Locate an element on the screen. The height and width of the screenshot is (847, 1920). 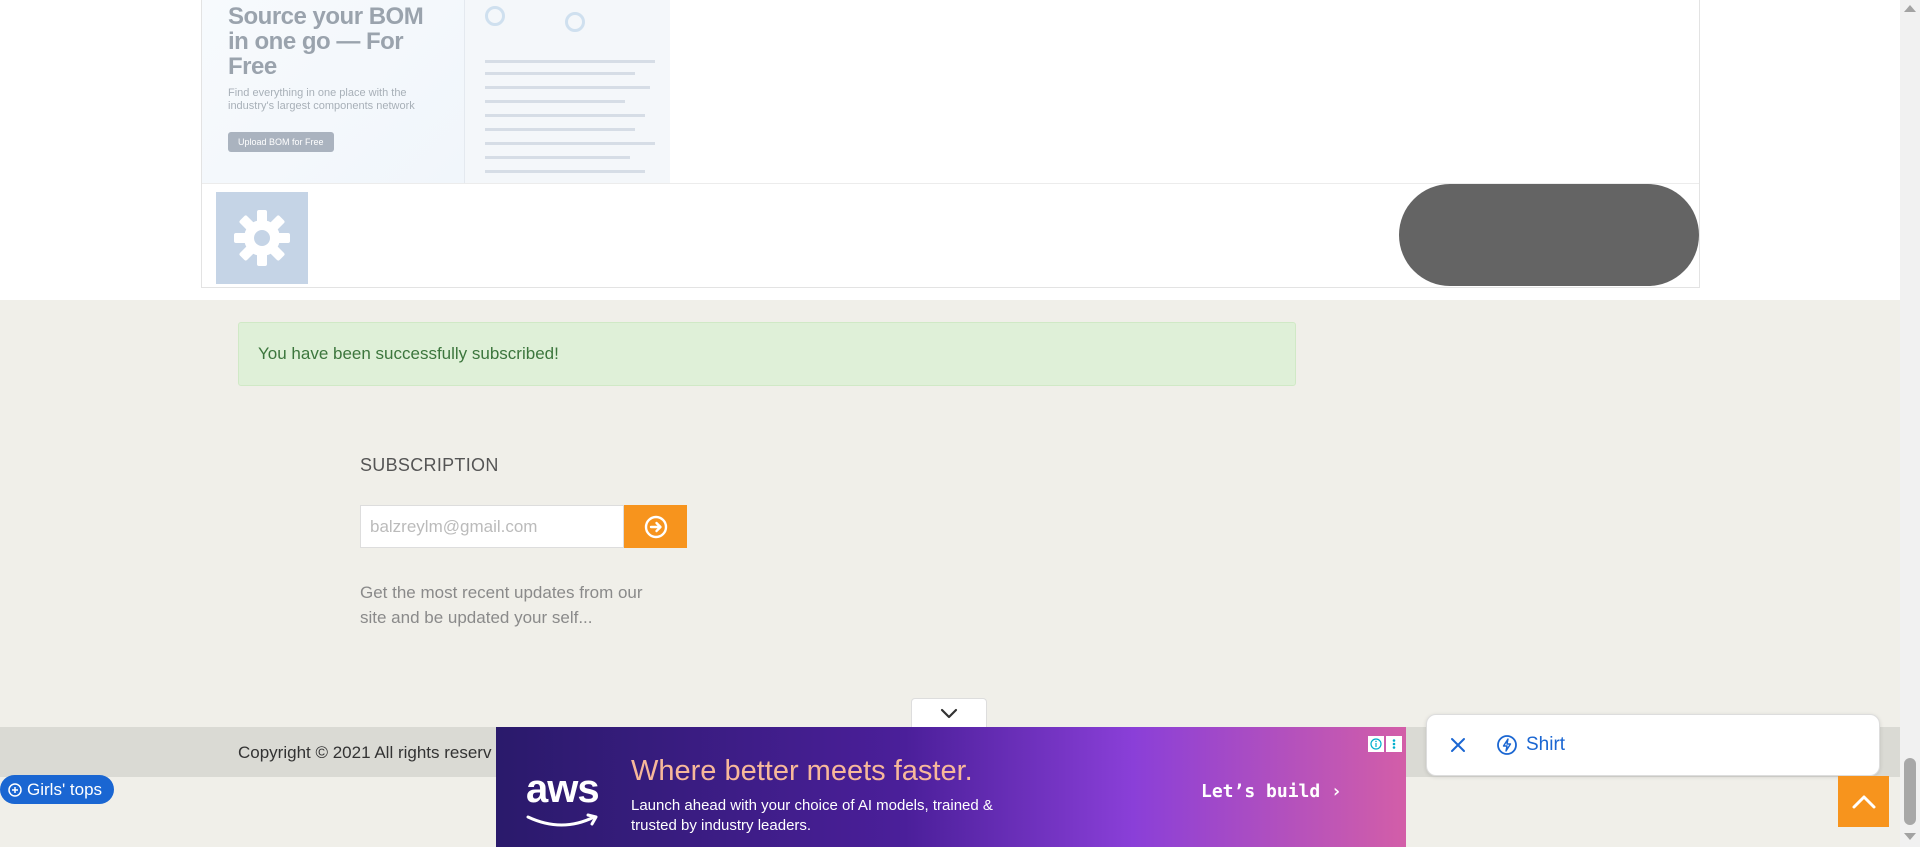
close-icon is located at coordinates (1458, 745).